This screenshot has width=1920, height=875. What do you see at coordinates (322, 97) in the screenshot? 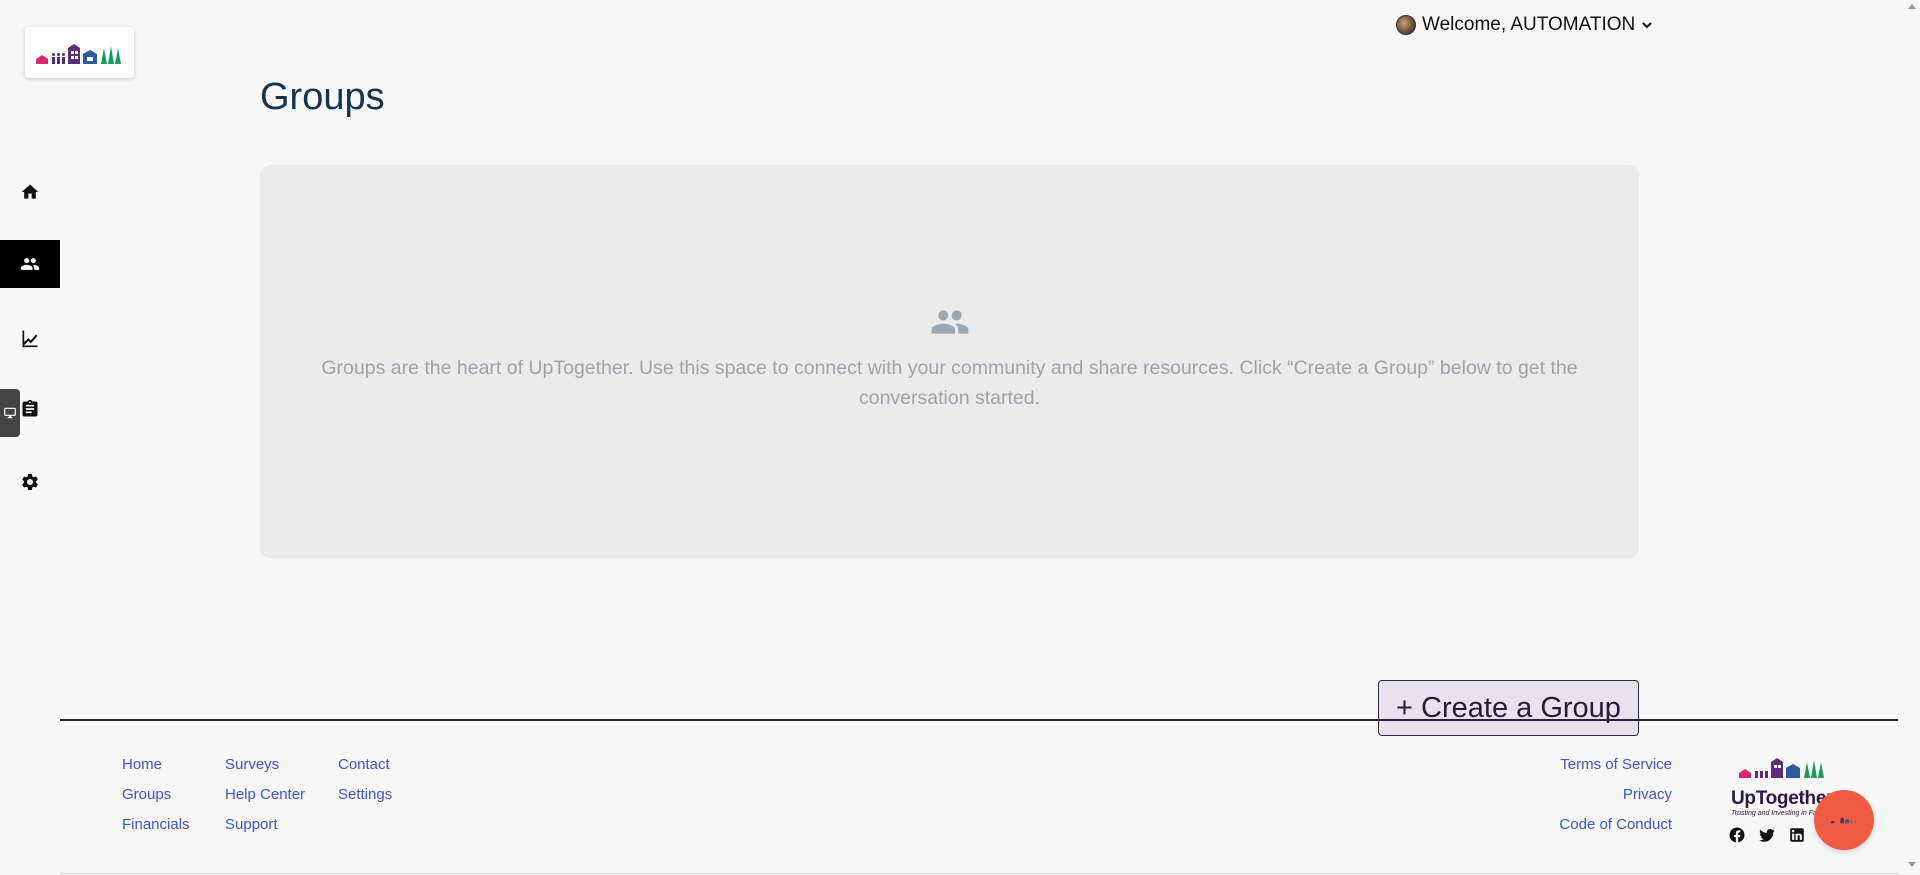
I see `page-title: Groups` at bounding box center [322, 97].